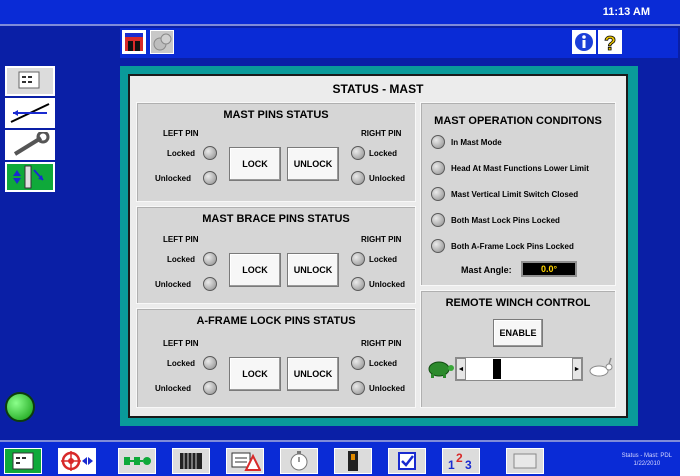 This screenshot has width=700, height=476. Describe the element at coordinates (451, 465) in the screenshot. I see `svg-text: 1` at that location.